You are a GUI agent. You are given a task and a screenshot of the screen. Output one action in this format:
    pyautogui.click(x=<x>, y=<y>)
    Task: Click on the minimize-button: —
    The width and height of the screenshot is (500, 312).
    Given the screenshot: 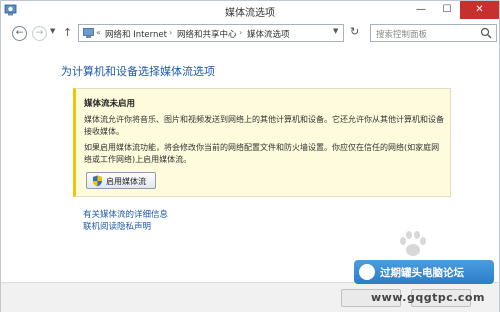 What is the action you would take?
    pyautogui.click(x=421, y=10)
    